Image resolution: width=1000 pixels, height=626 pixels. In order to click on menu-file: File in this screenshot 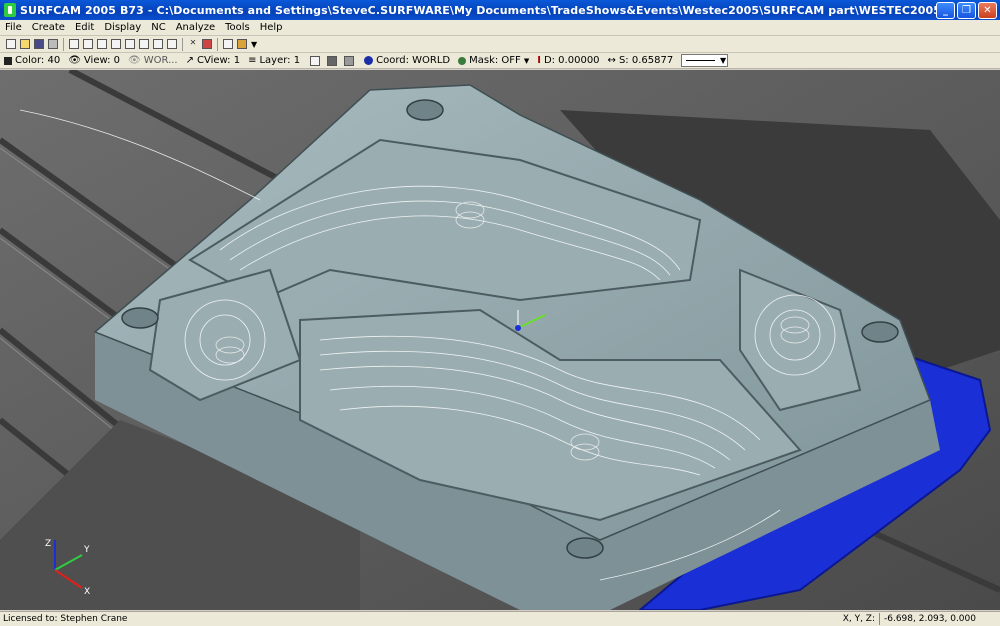, I will do `click(13, 27)`.